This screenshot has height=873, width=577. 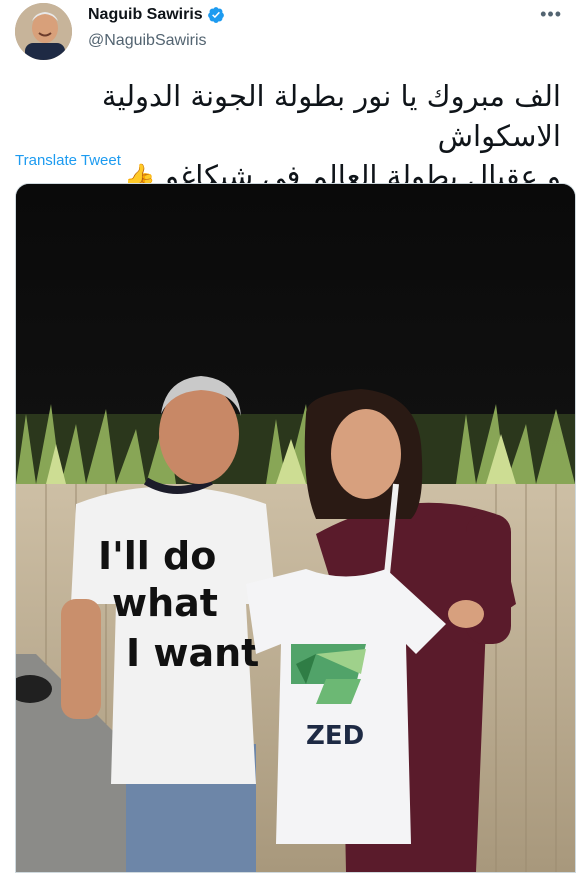 I want to click on avatar-image, so click(x=43, y=31).